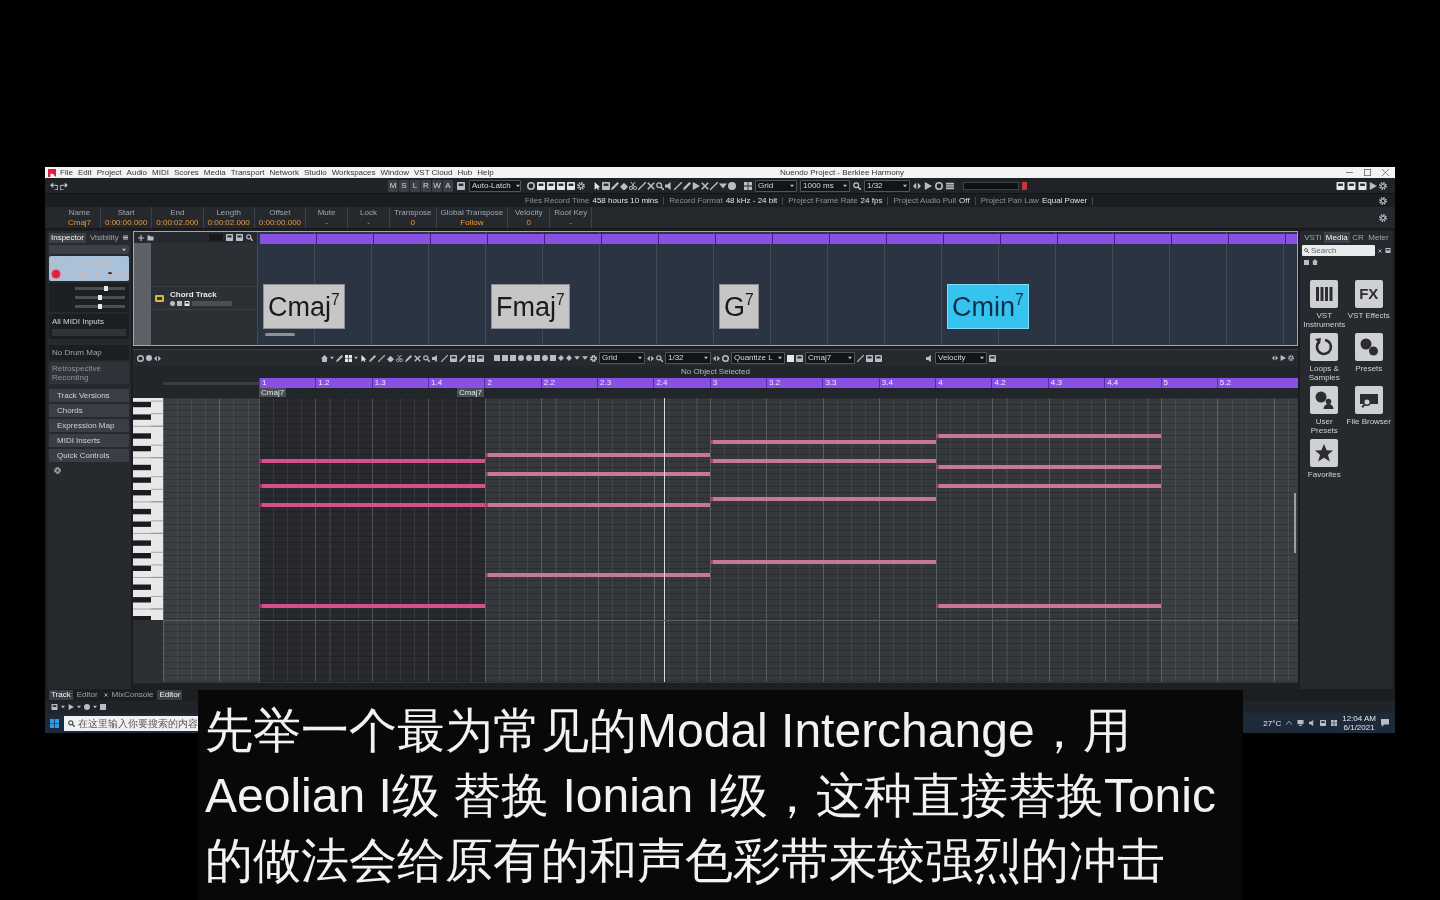  Describe the element at coordinates (961, 358) in the screenshot. I see `controller-dropdown: Velocity` at that location.